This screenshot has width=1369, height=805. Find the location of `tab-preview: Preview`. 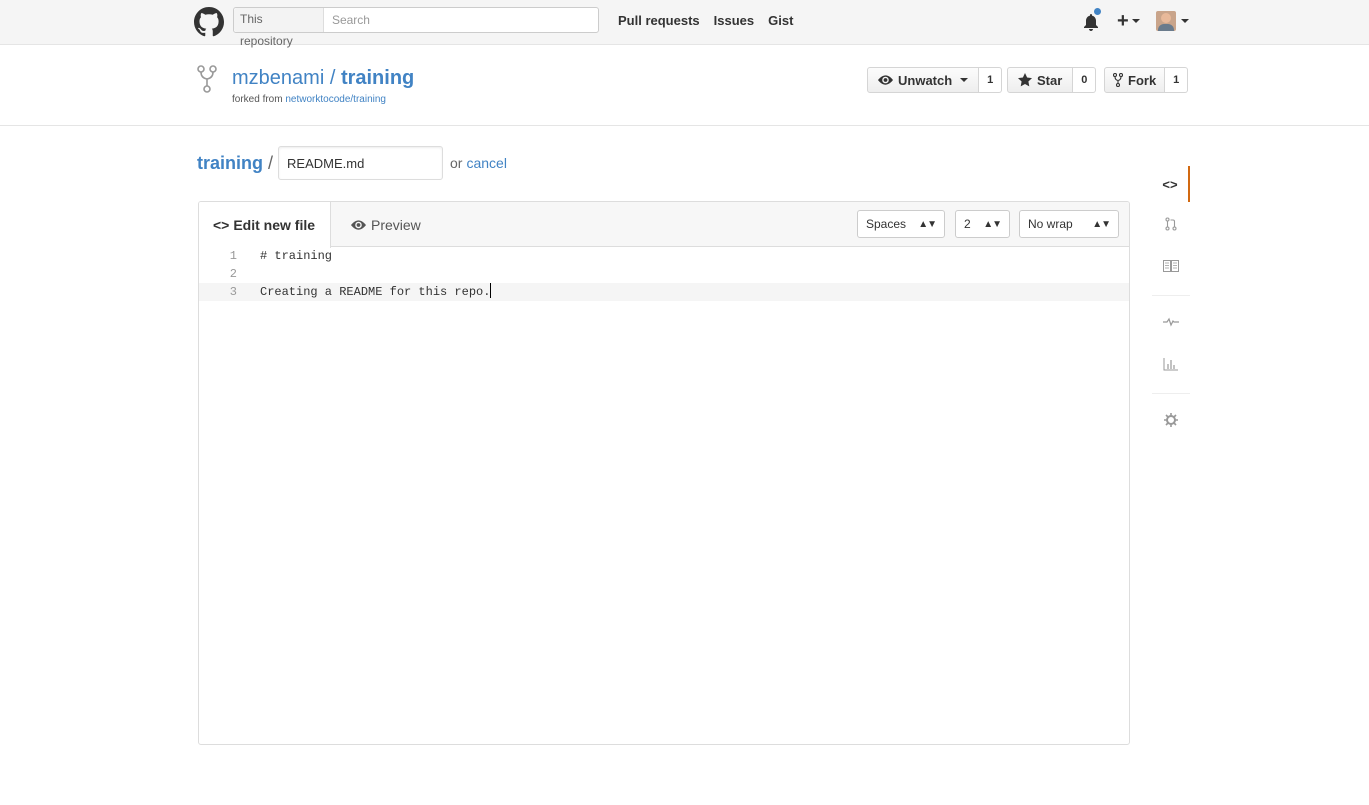

tab-preview: Preview is located at coordinates (386, 224).